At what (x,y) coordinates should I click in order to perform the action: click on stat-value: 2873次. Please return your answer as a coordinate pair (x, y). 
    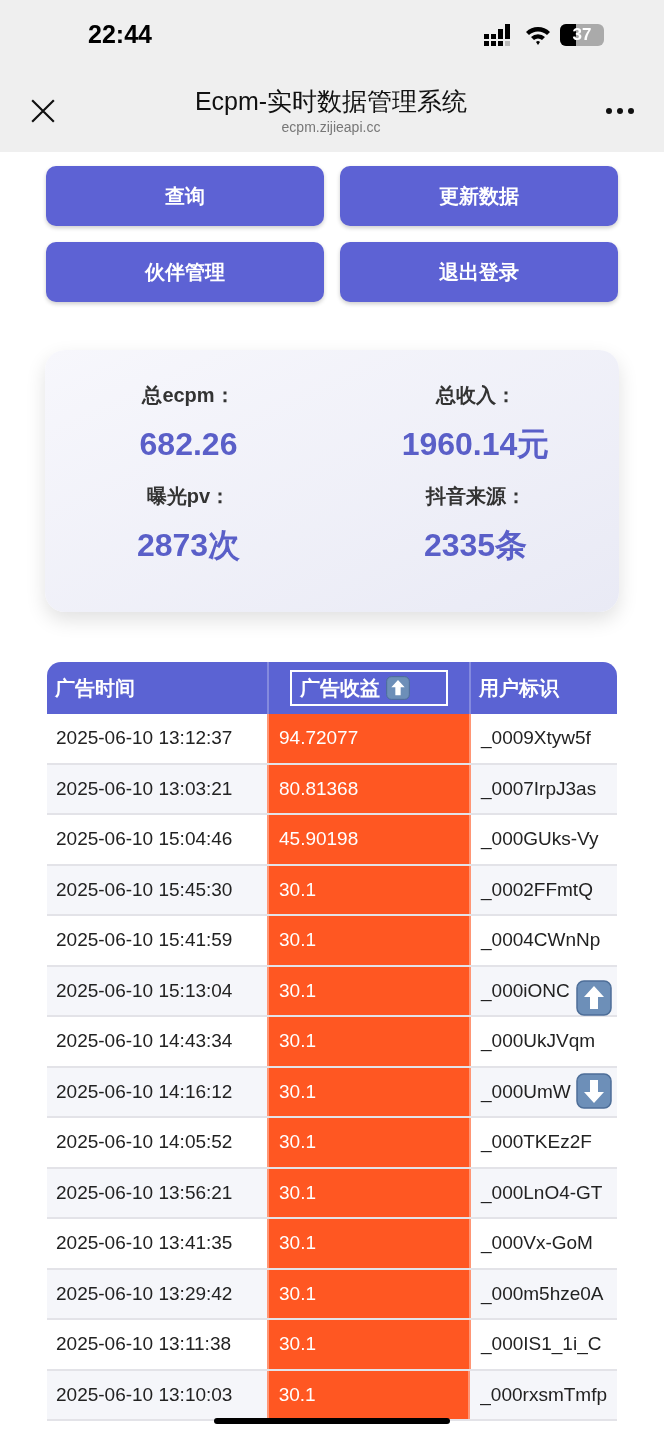
    Looking at the image, I should click on (188, 545).